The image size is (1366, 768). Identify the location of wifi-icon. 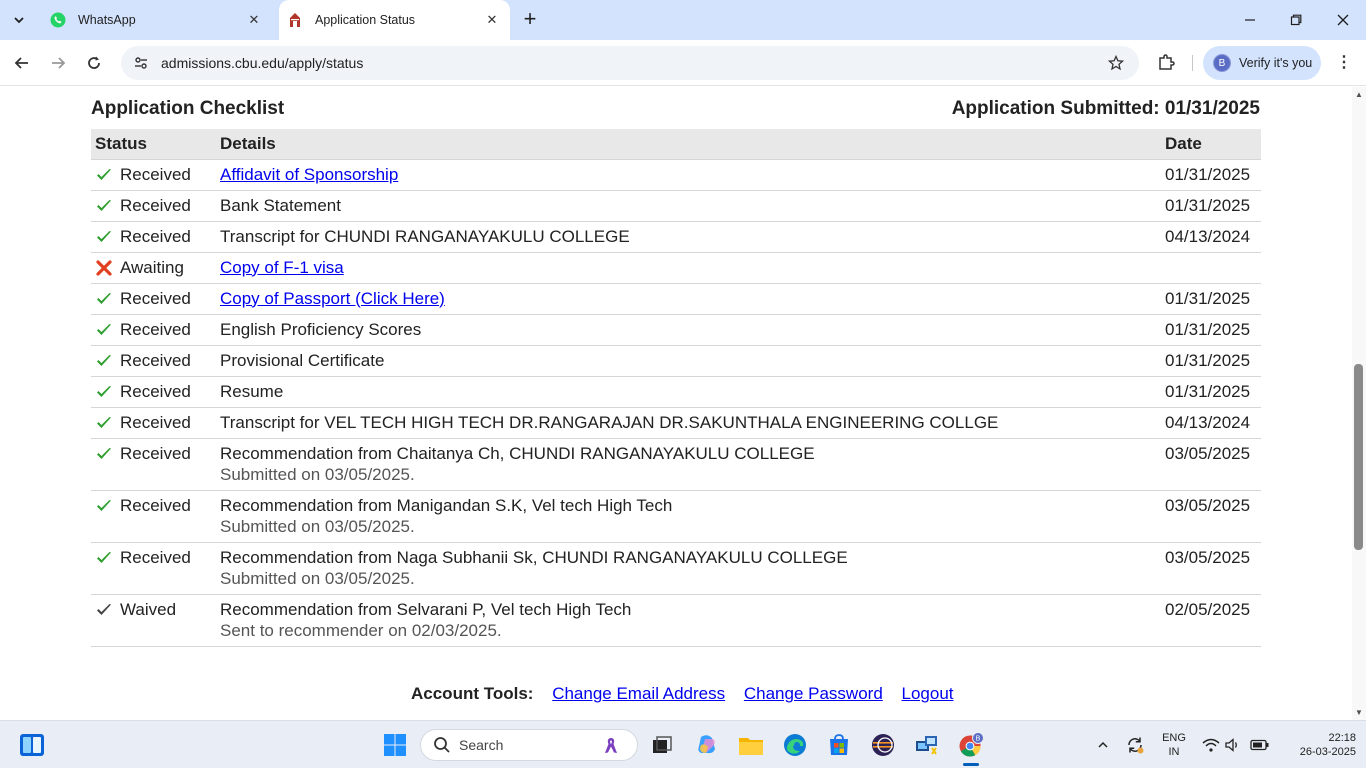
(1211, 745).